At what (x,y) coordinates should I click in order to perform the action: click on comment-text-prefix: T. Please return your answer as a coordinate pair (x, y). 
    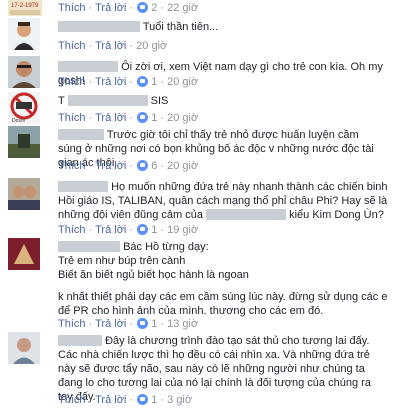
    Looking at the image, I should click on (61, 101).